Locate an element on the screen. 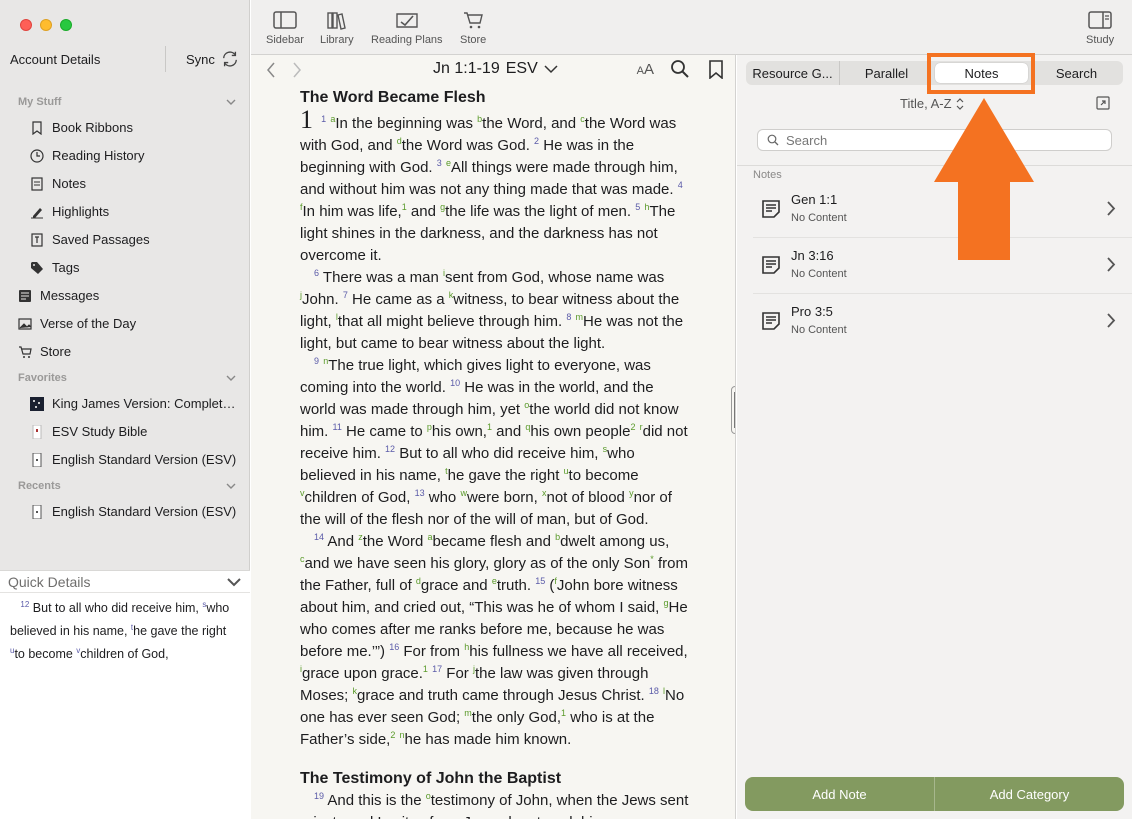 Image resolution: width=1132 pixels, height=819 pixels. version-label: ESV is located at coordinates (521, 68).